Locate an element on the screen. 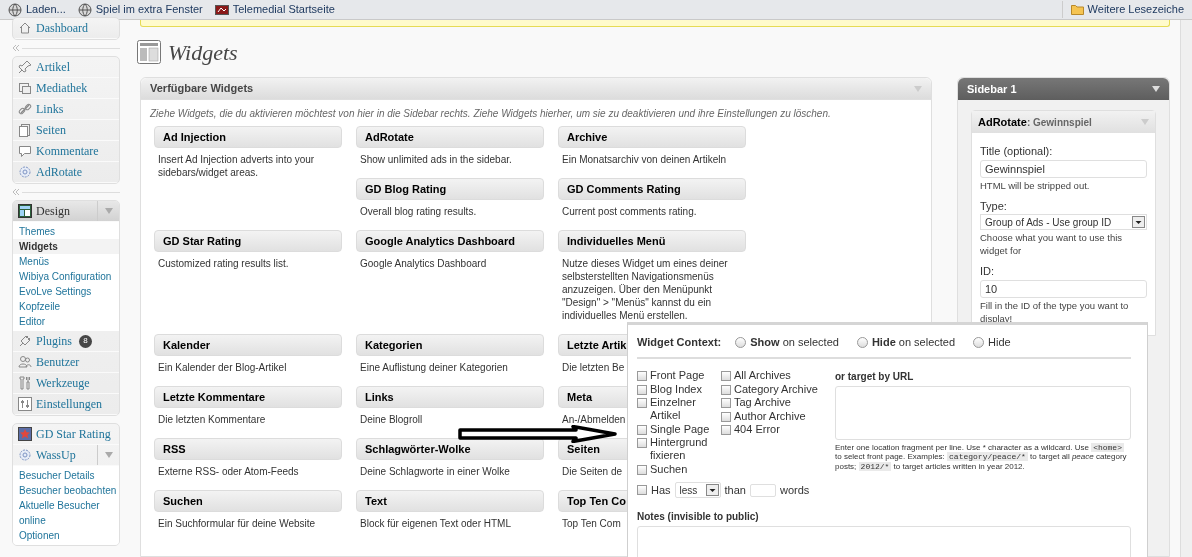  widget-description: Die letzten Be is located at coordinates (593, 367).